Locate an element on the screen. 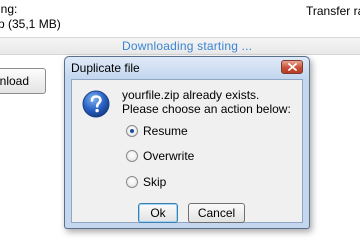 The height and width of the screenshot is (240, 360). radio-overwrite is located at coordinates (132, 156).